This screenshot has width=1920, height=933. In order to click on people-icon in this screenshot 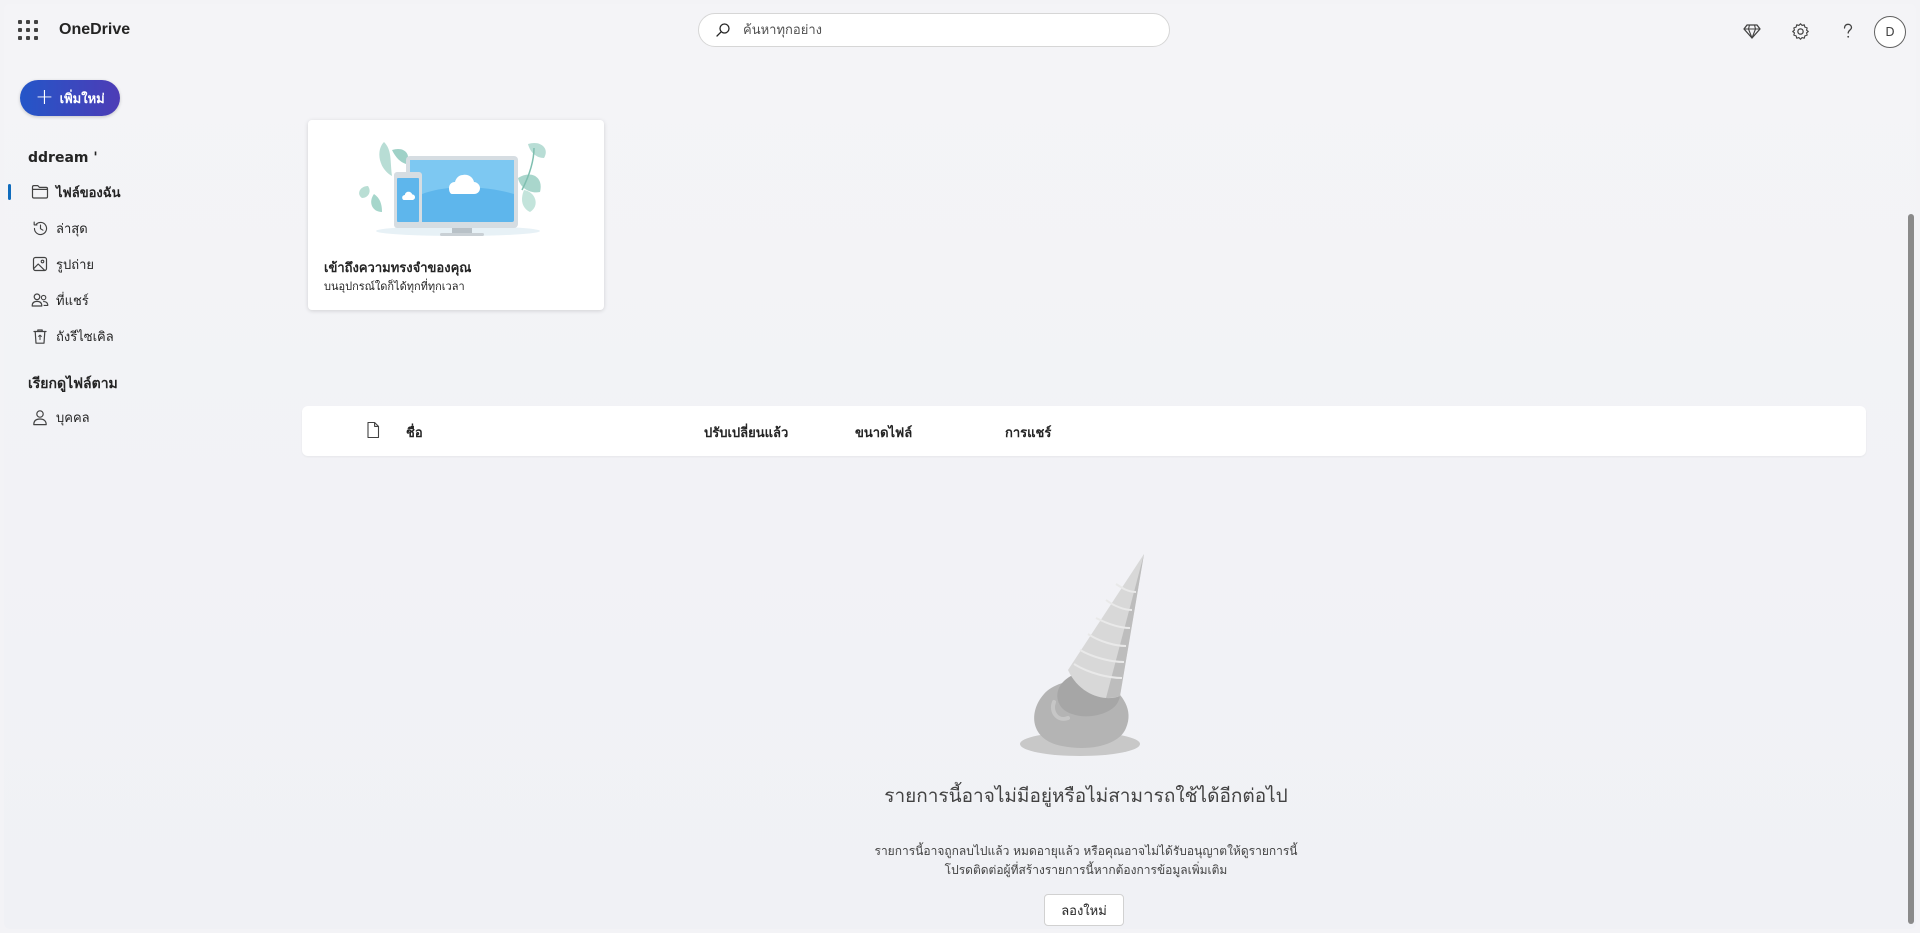, I will do `click(40, 300)`.